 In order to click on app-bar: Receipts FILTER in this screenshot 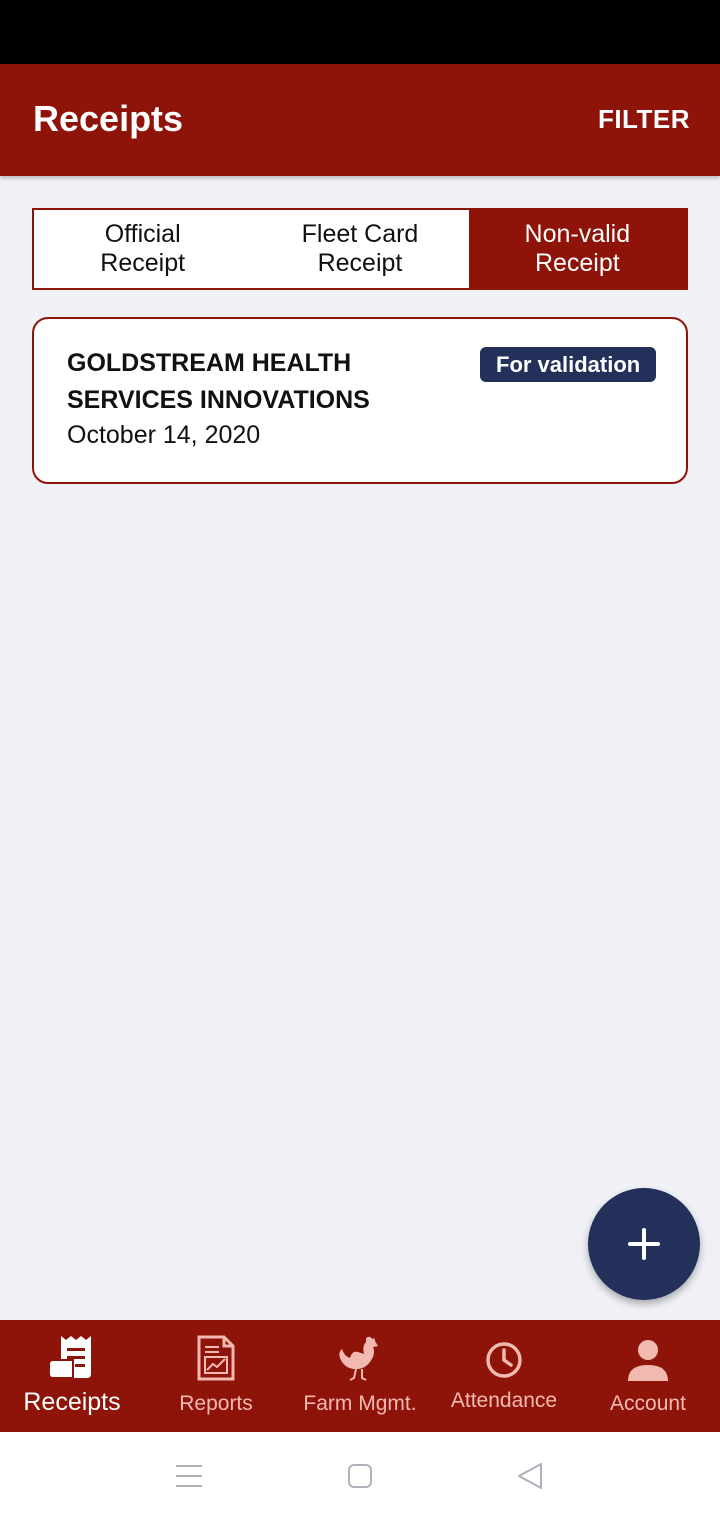, I will do `click(360, 120)`.